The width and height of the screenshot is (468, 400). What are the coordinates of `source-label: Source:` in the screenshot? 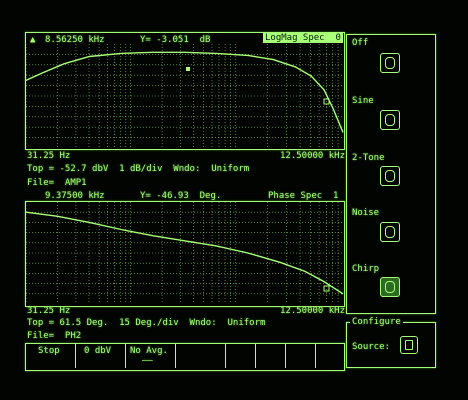 It's located at (371, 347).